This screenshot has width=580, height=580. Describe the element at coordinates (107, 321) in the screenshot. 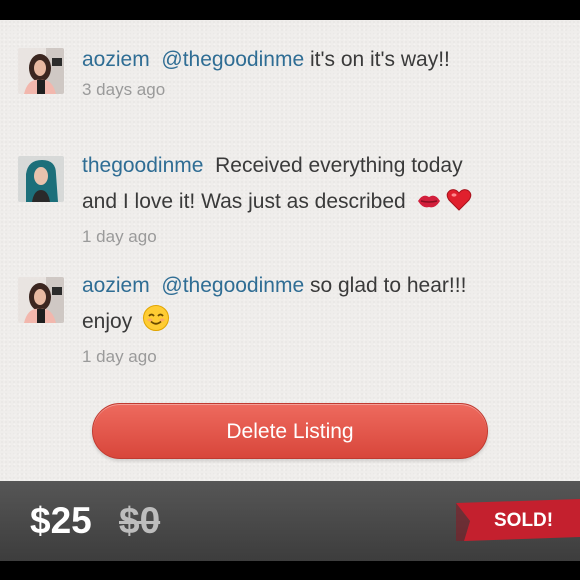

I see `comment-body-line2: enjoy` at that location.